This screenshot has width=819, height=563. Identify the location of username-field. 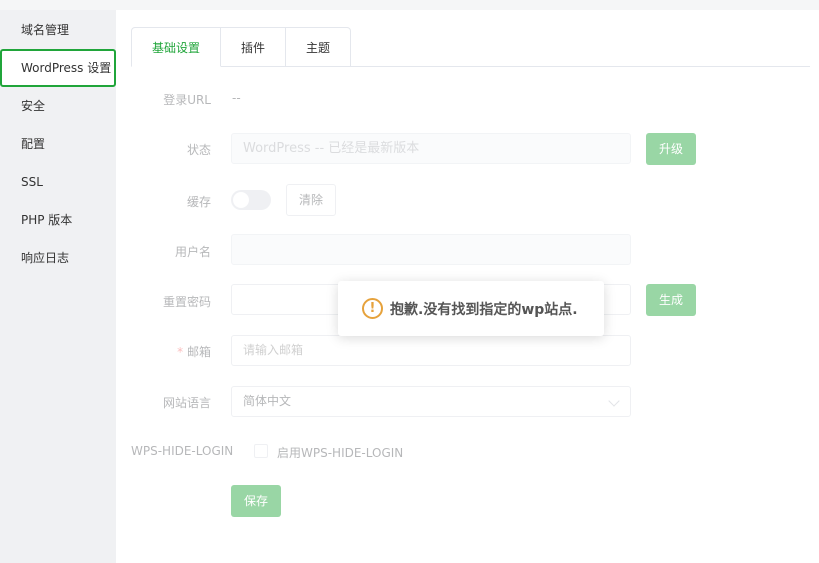
(431, 249).